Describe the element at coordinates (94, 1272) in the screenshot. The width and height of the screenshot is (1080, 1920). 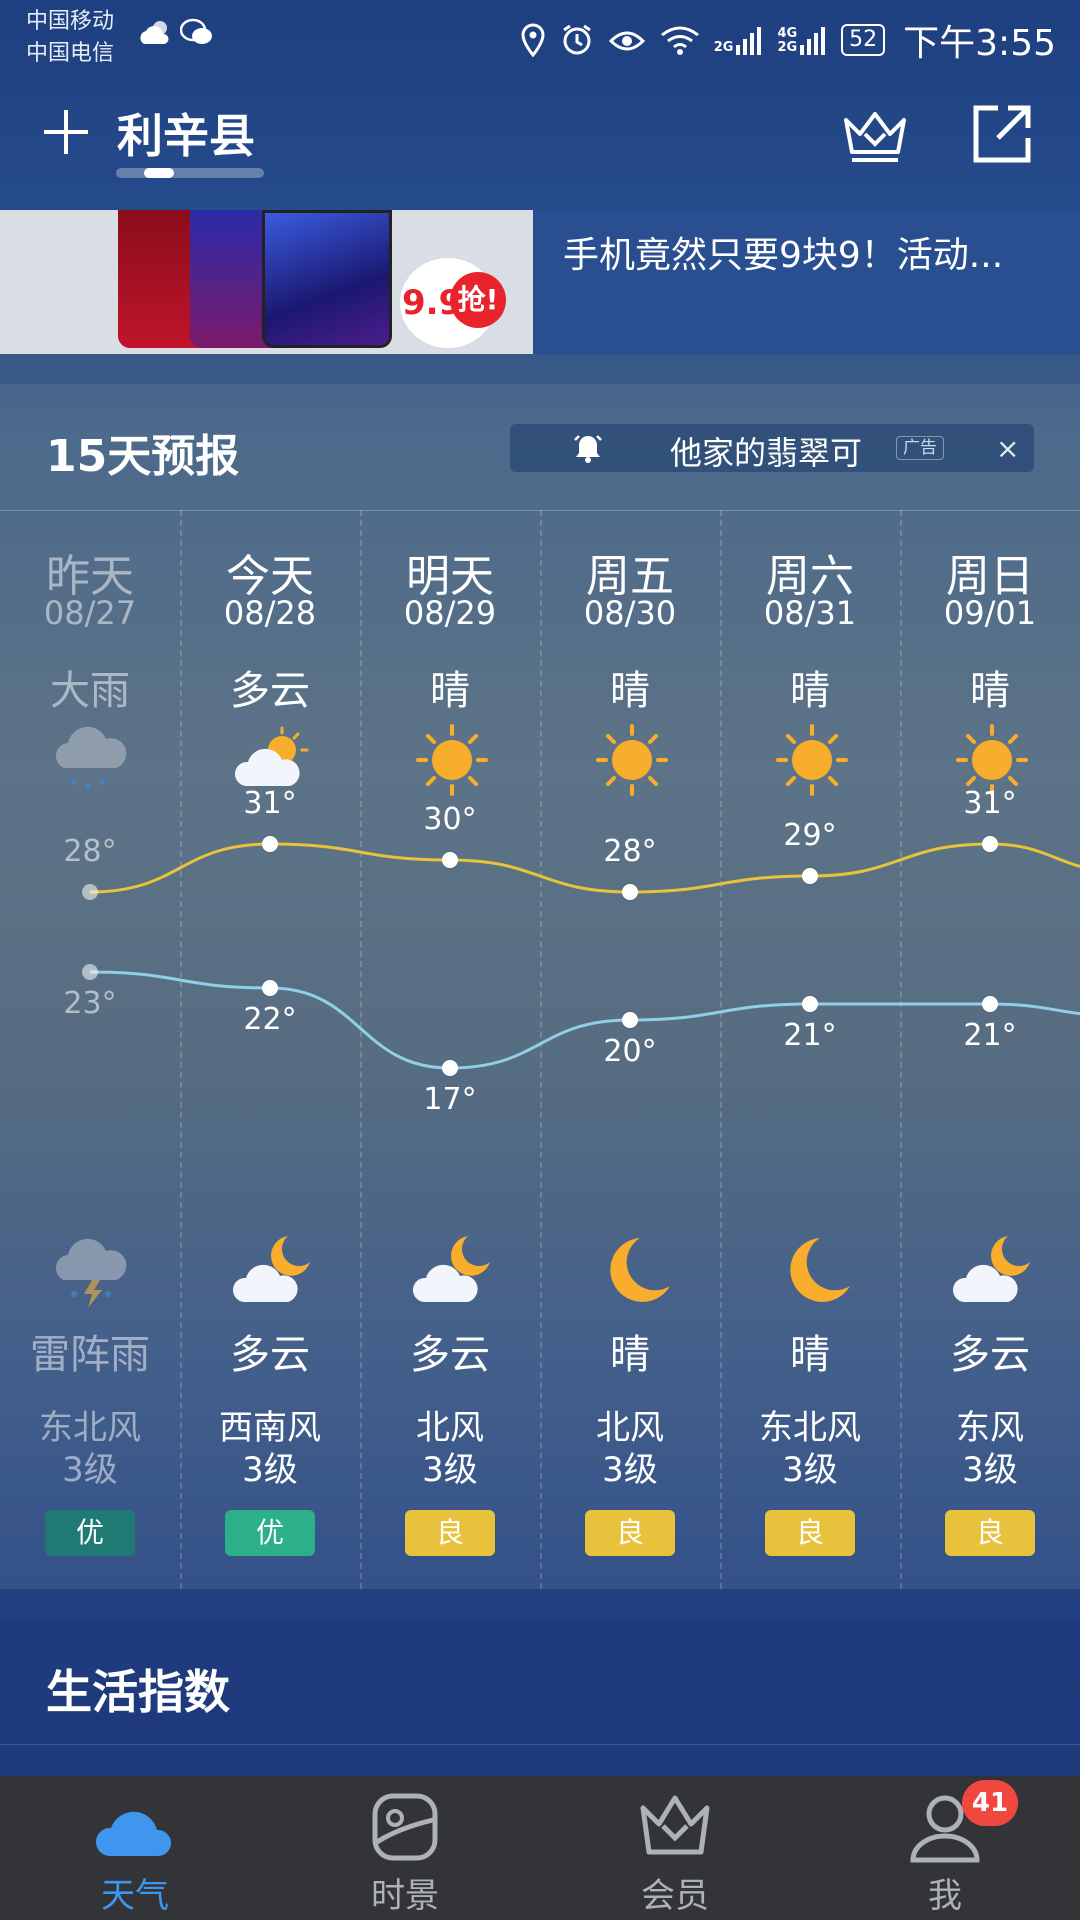
I see `thunderstorm-icon` at that location.